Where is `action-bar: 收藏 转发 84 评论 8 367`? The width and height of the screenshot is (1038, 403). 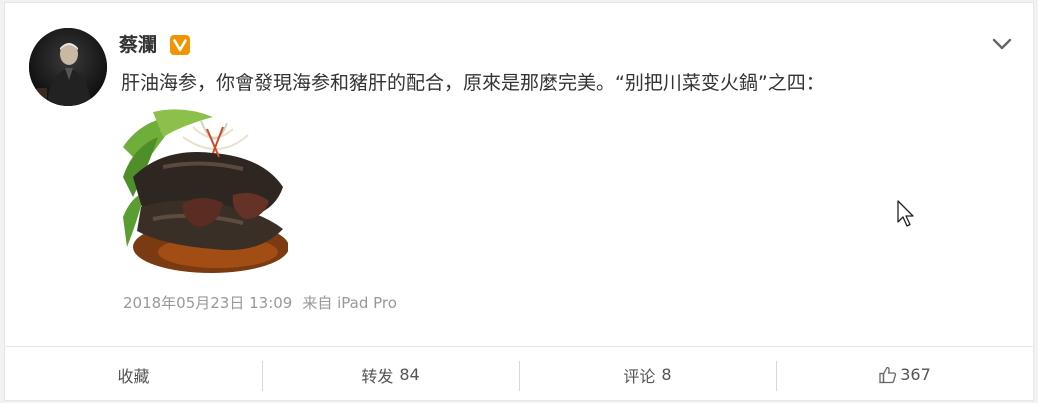 action-bar: 收藏 转发 84 评论 8 367 is located at coordinates (519, 374).